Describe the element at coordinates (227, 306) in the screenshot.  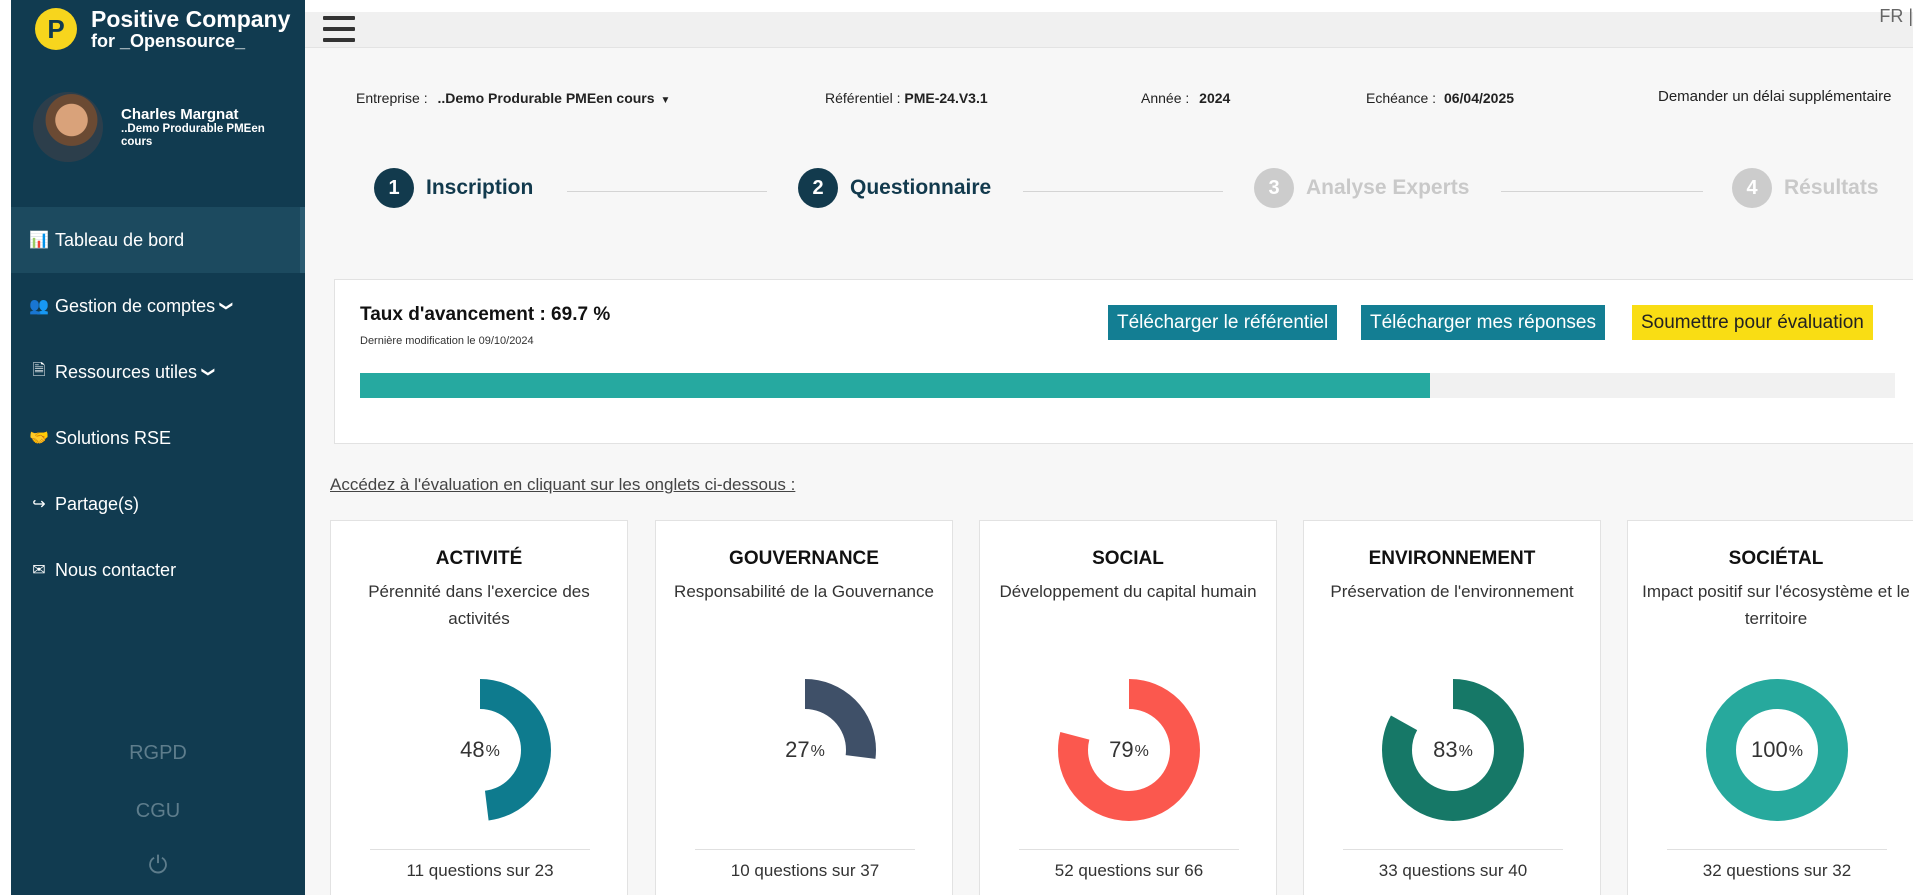
I see `chevron-down-icon: ❯` at that location.